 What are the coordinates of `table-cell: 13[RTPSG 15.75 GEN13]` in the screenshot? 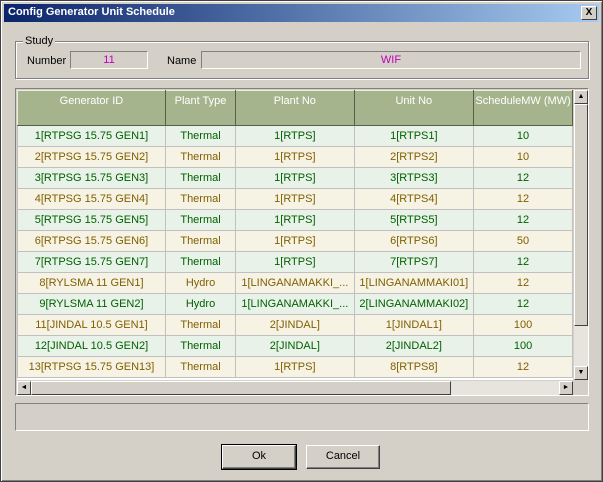 It's located at (91, 367).